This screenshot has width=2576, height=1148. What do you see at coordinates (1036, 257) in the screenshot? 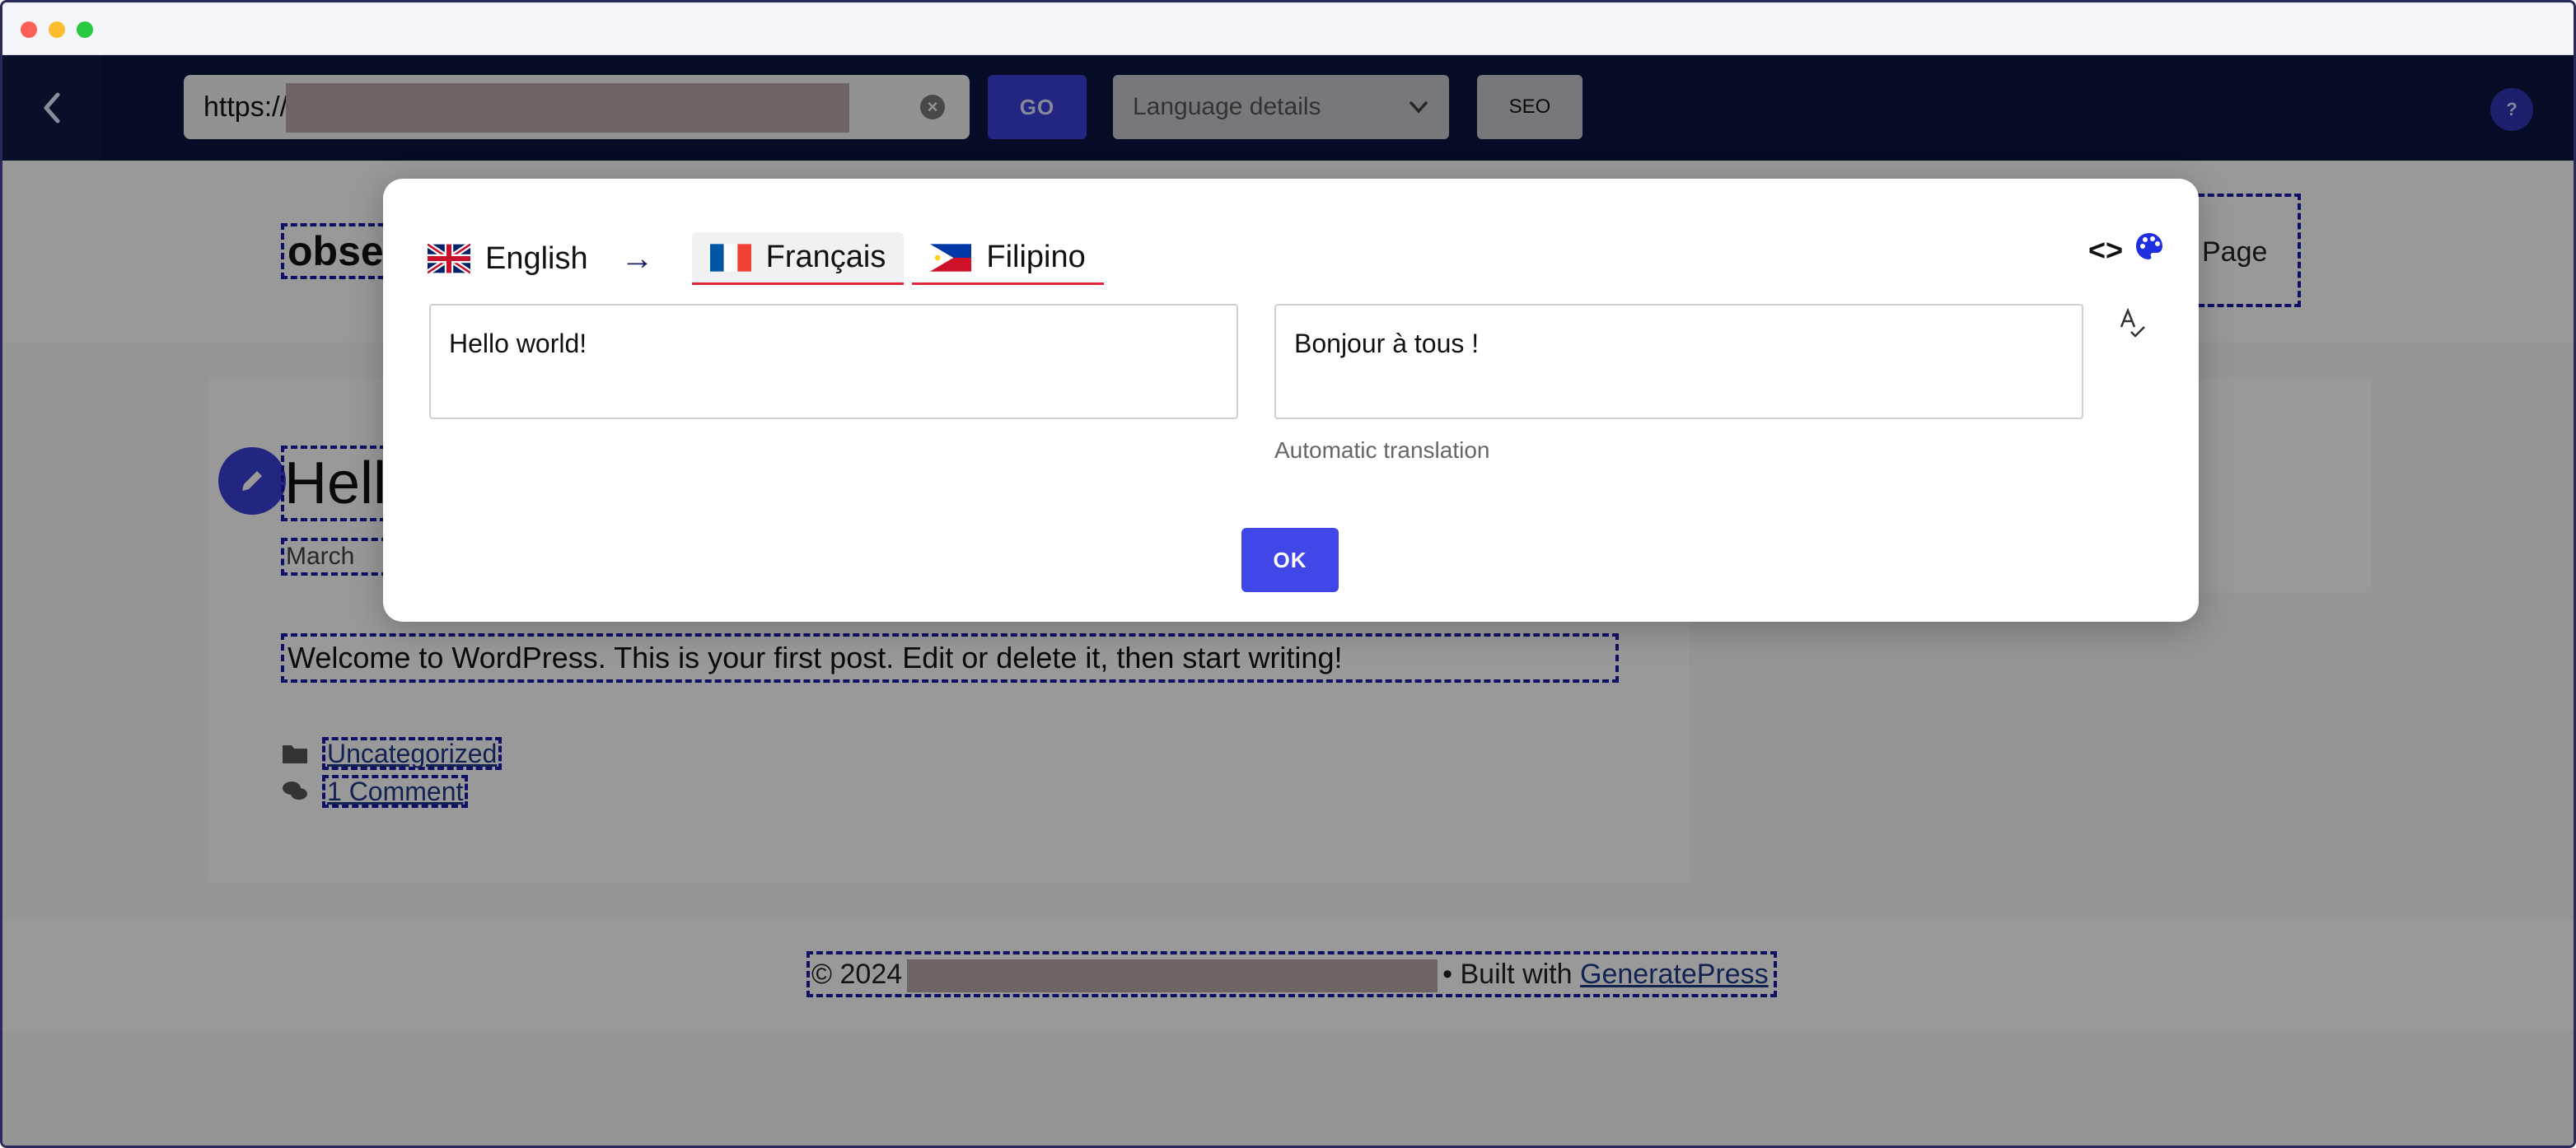
I see `tab-filipino-label: Filipino` at bounding box center [1036, 257].